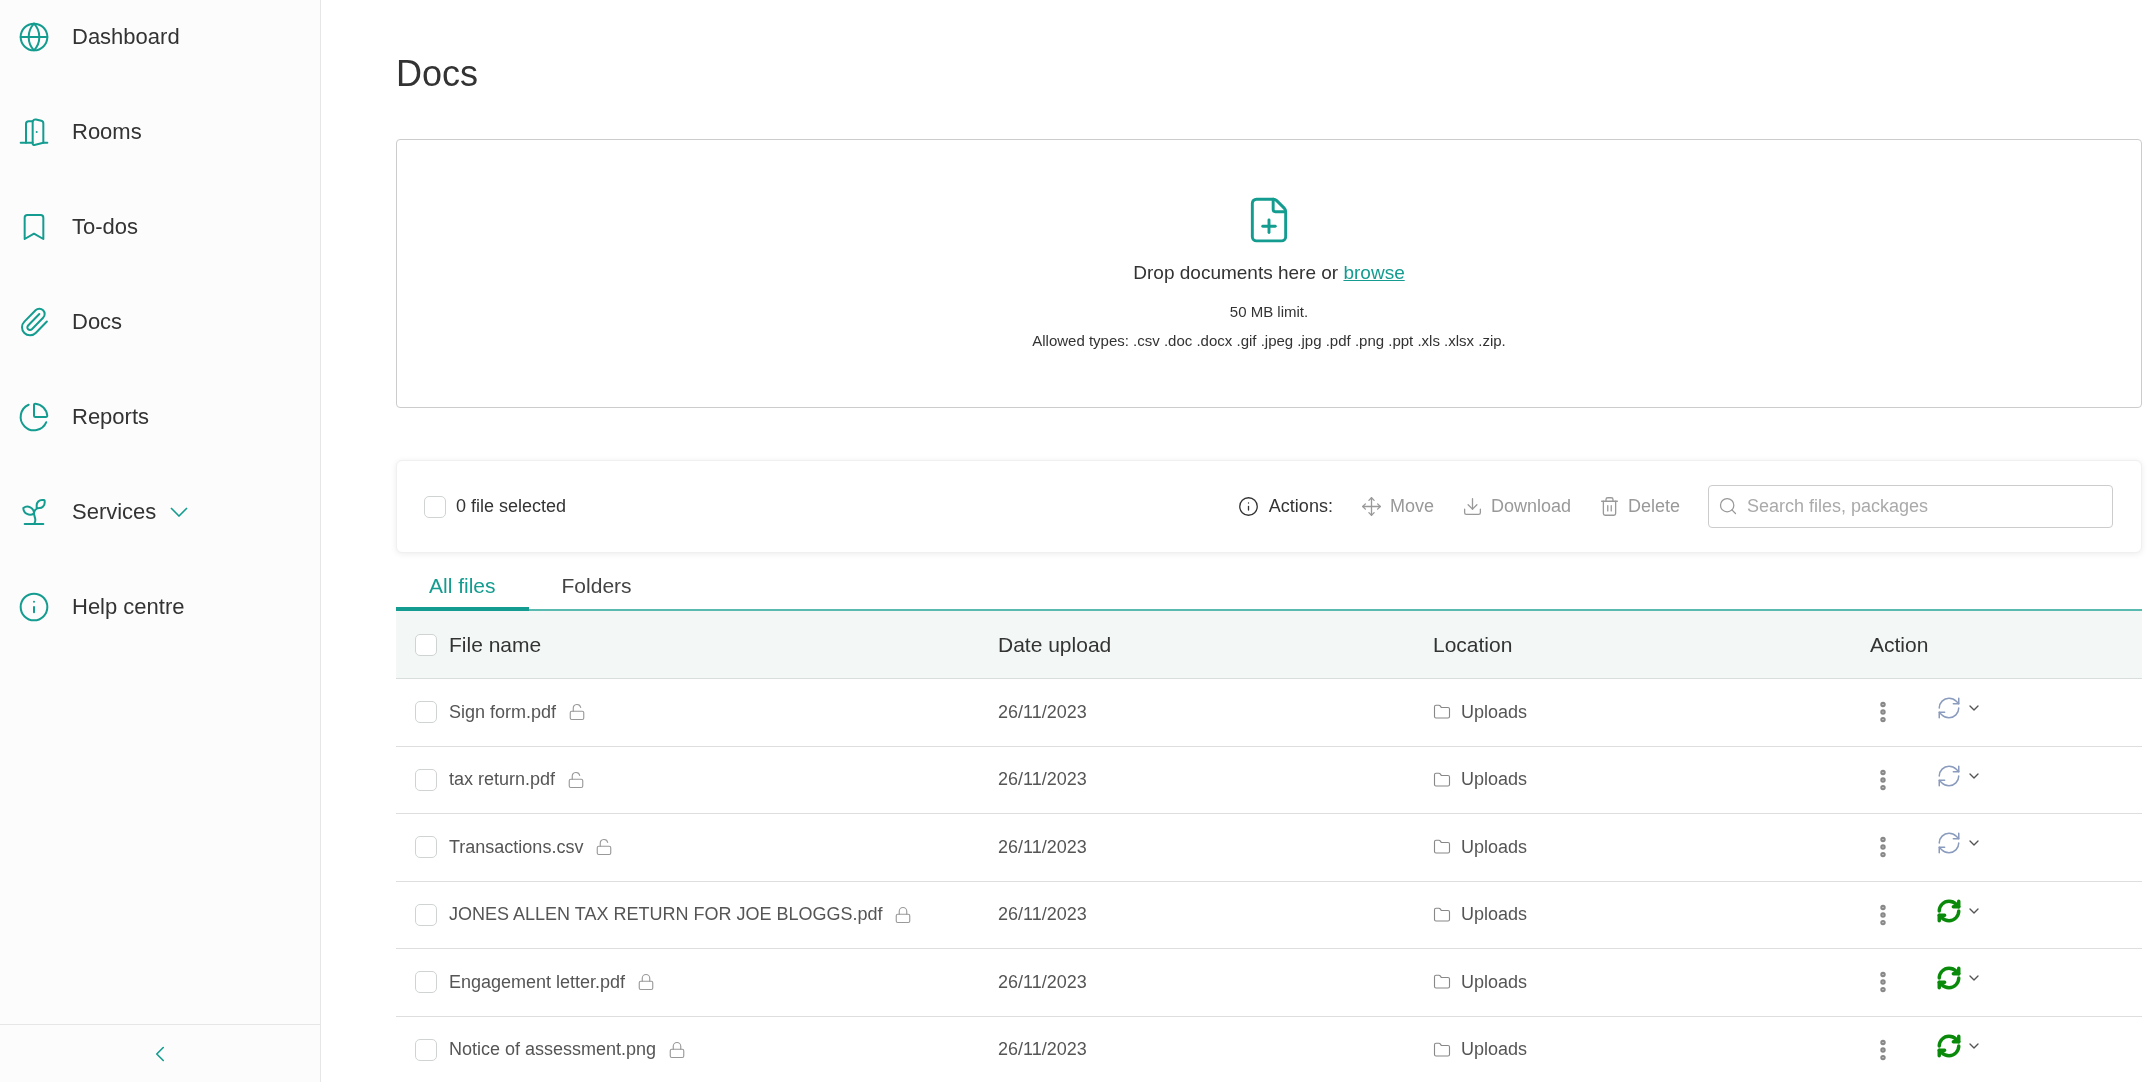 Image resolution: width=2150 pixels, height=1082 pixels. Describe the element at coordinates (34, 321) in the screenshot. I see `paperclip-icon` at that location.